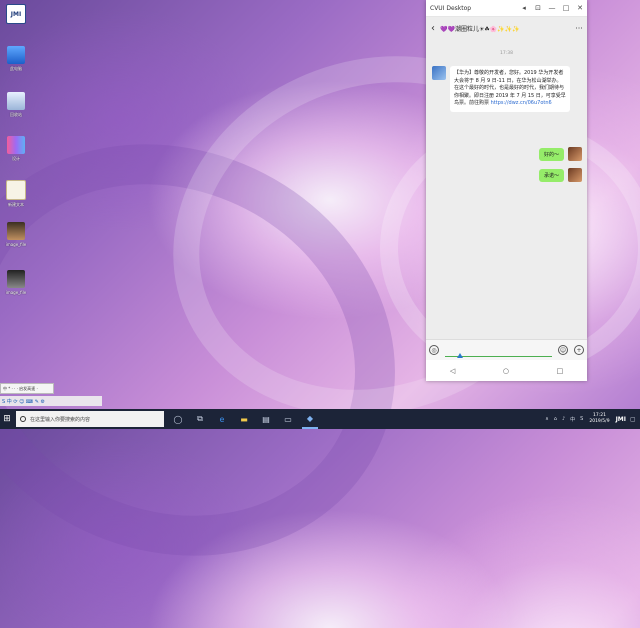 The image size is (640, 628). Describe the element at coordinates (16, 68) in the screenshot. I see `desktop-icon-label: 此电脑` at that location.